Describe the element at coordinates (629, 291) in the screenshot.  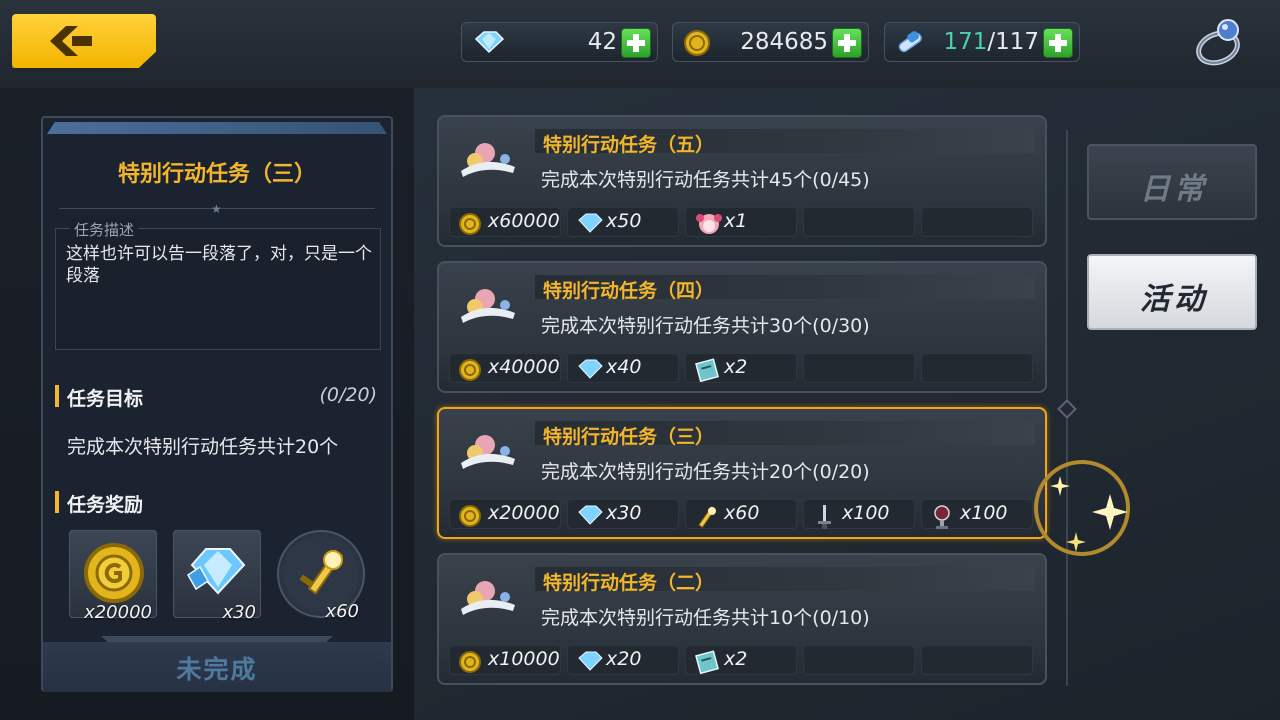
I see `task-title: 特别行动任务（四）` at that location.